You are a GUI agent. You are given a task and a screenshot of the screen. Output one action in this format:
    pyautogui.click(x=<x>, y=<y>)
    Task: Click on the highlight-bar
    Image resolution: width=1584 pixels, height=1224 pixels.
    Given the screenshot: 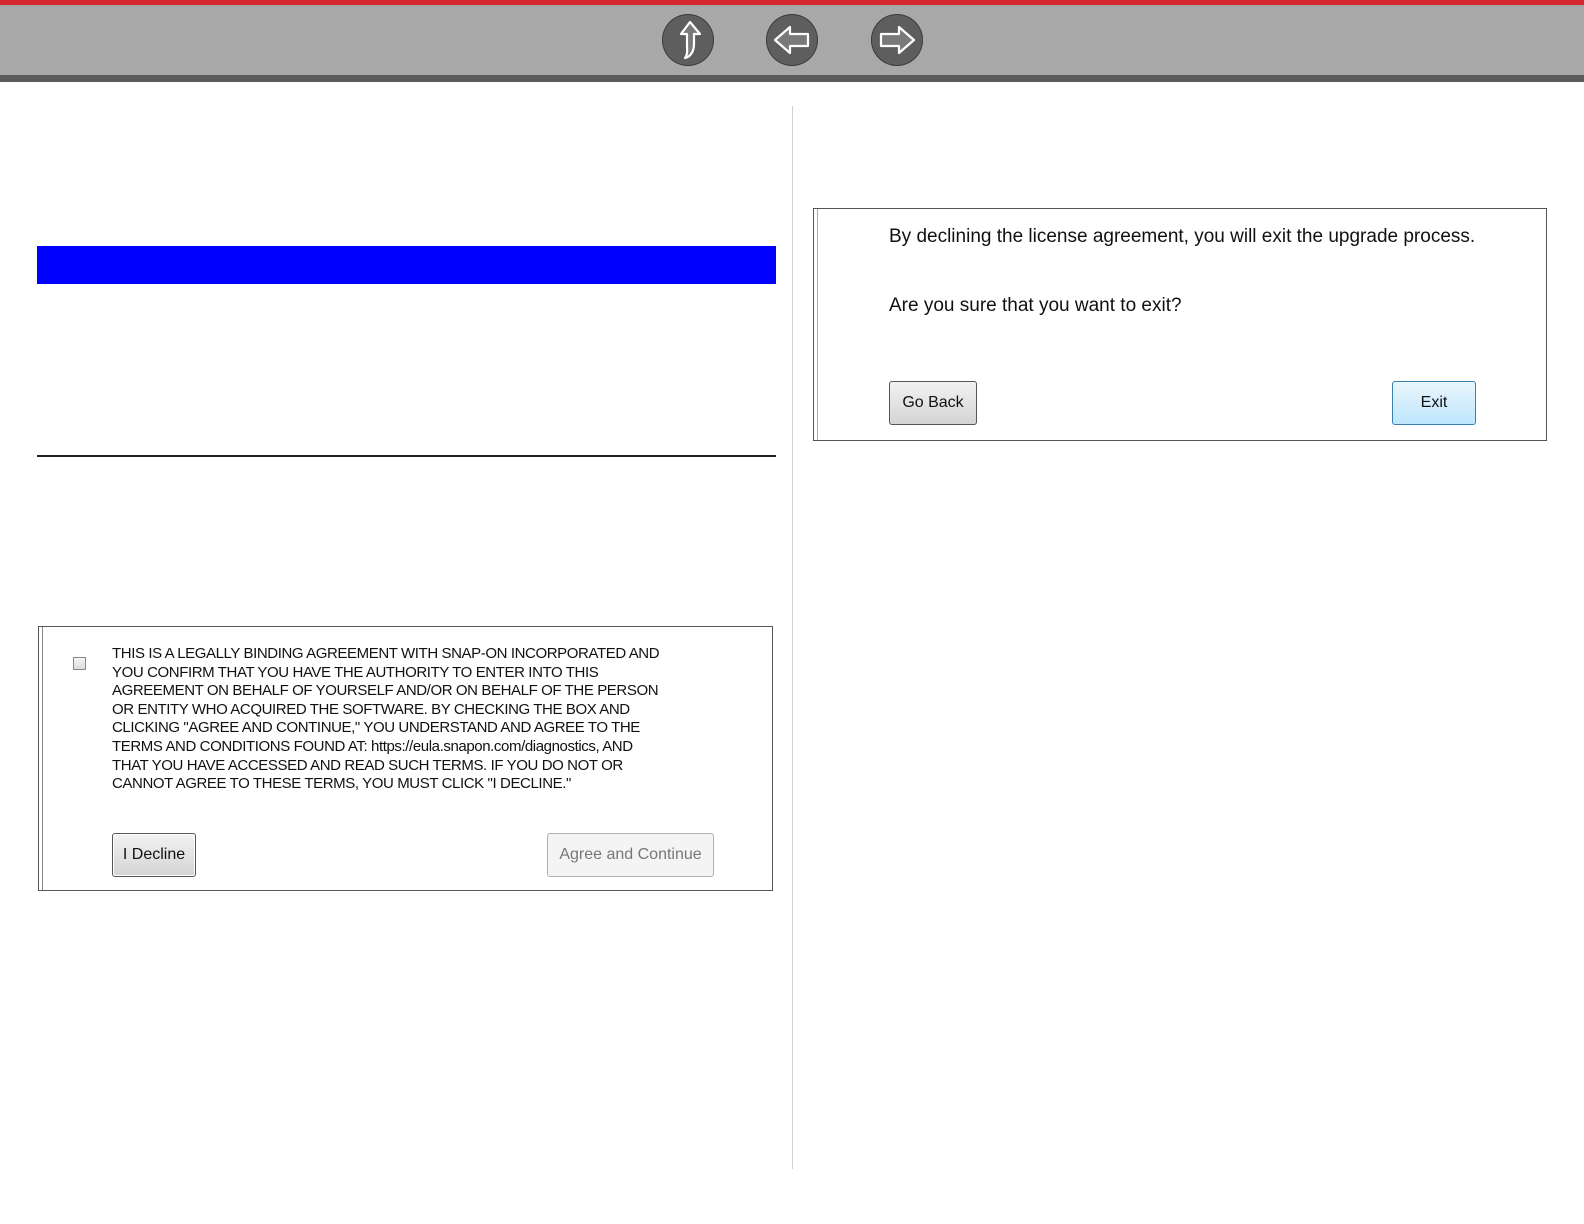 What is the action you would take?
    pyautogui.click(x=406, y=265)
    